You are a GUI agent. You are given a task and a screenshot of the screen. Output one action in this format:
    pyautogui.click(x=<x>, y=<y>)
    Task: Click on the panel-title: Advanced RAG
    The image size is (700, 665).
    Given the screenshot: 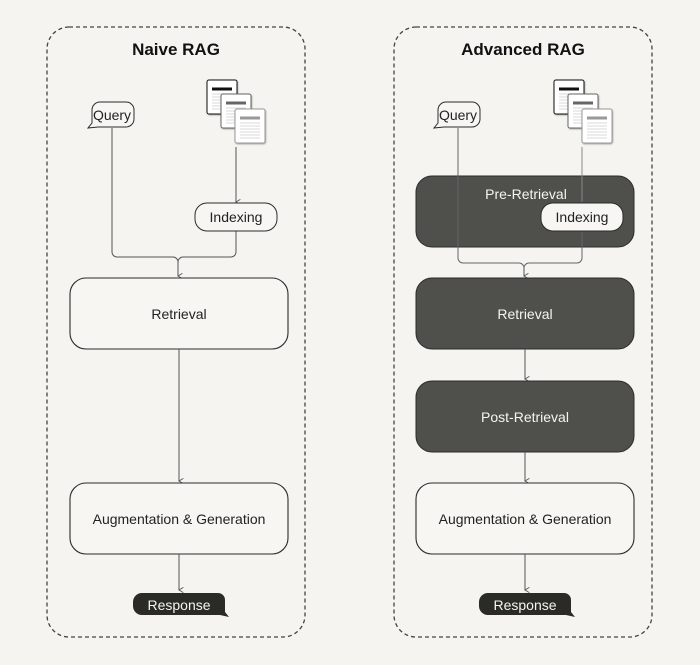 What is the action you would take?
    pyautogui.click(x=523, y=49)
    